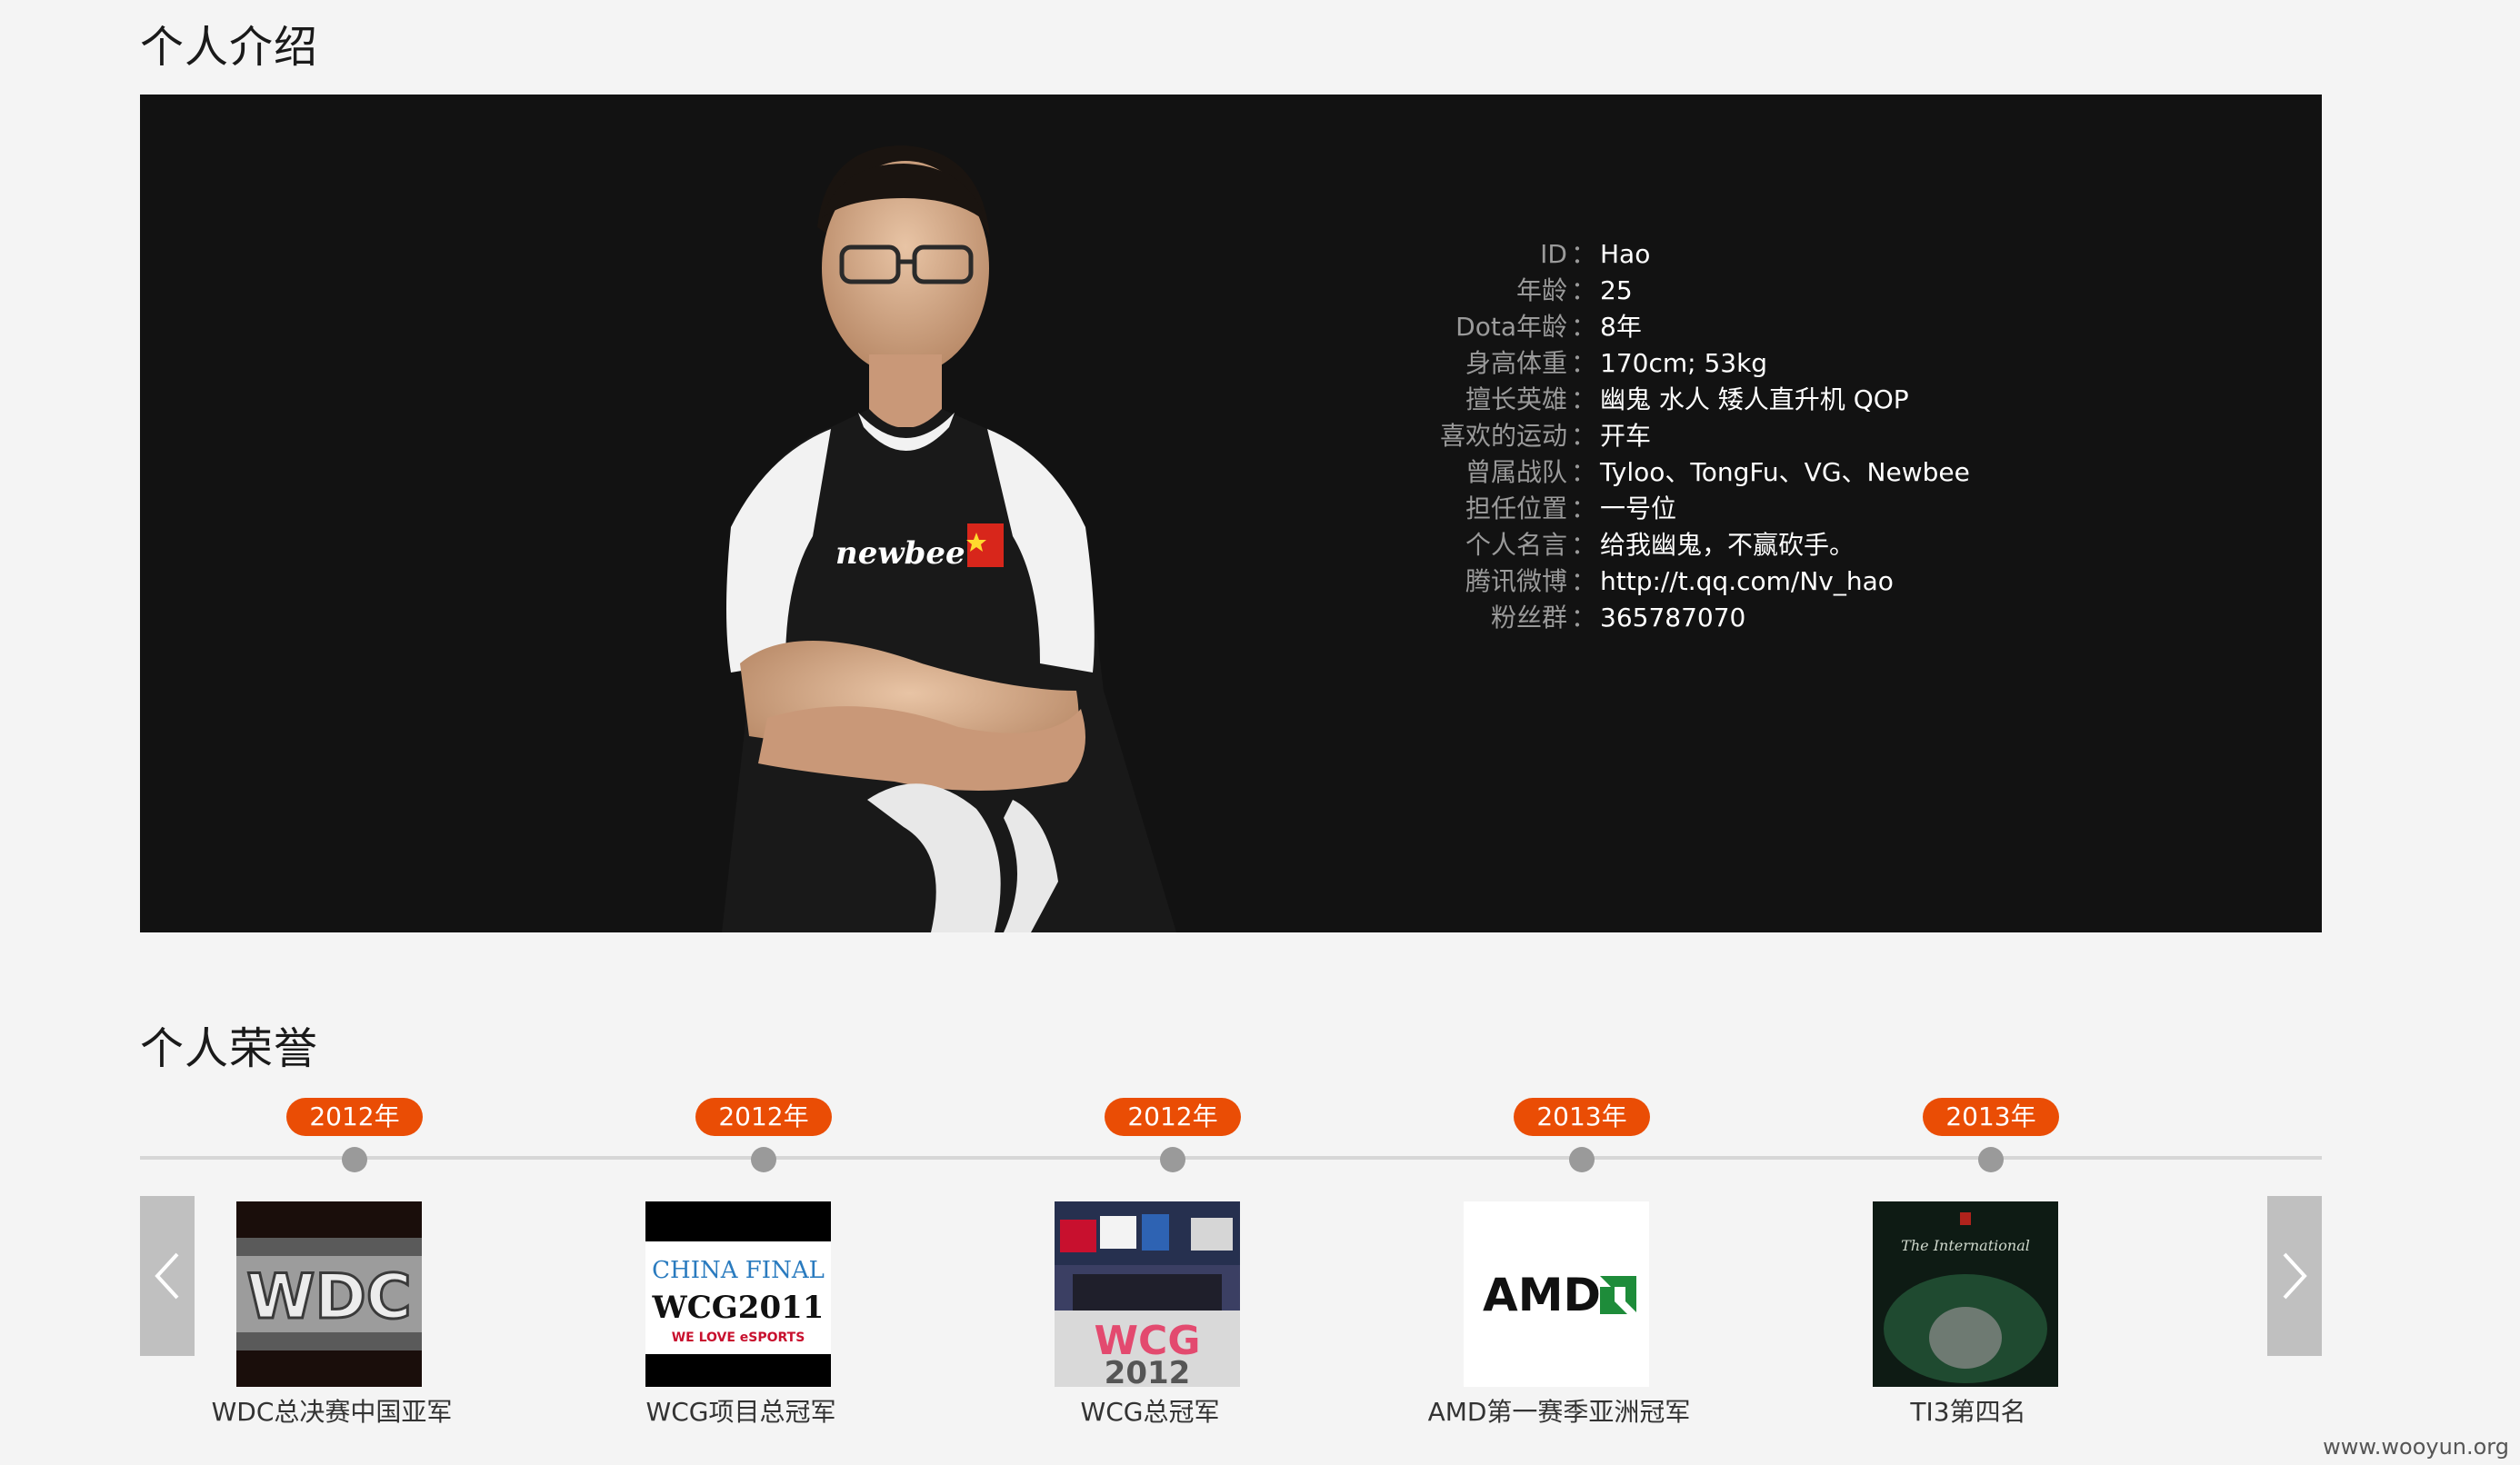 This screenshot has width=2520, height=1465. What do you see at coordinates (1616, 290) in the screenshot?
I see `profile-value: 25` at bounding box center [1616, 290].